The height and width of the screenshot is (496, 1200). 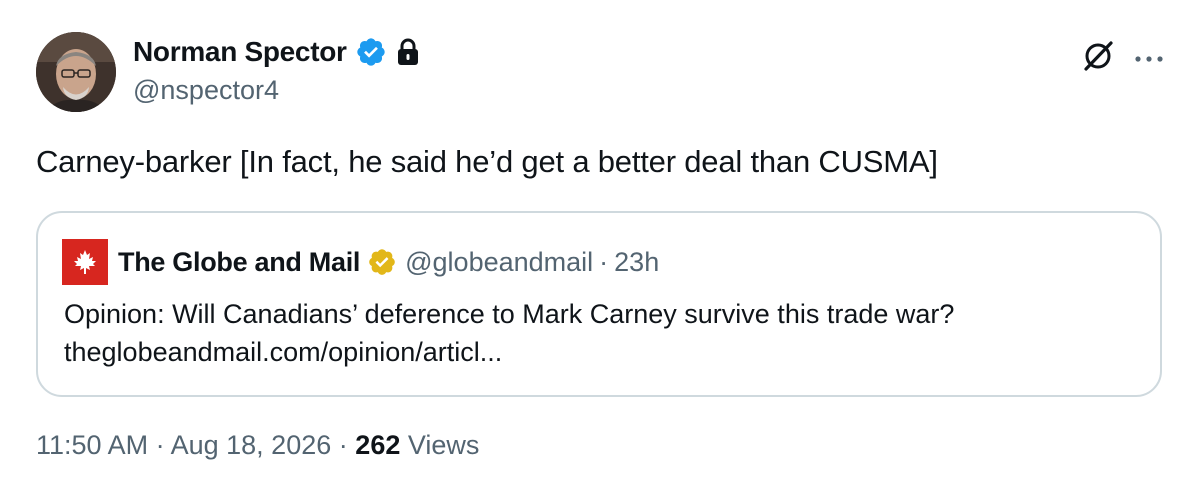 What do you see at coordinates (408, 52) in the screenshot?
I see `lock-icon` at bounding box center [408, 52].